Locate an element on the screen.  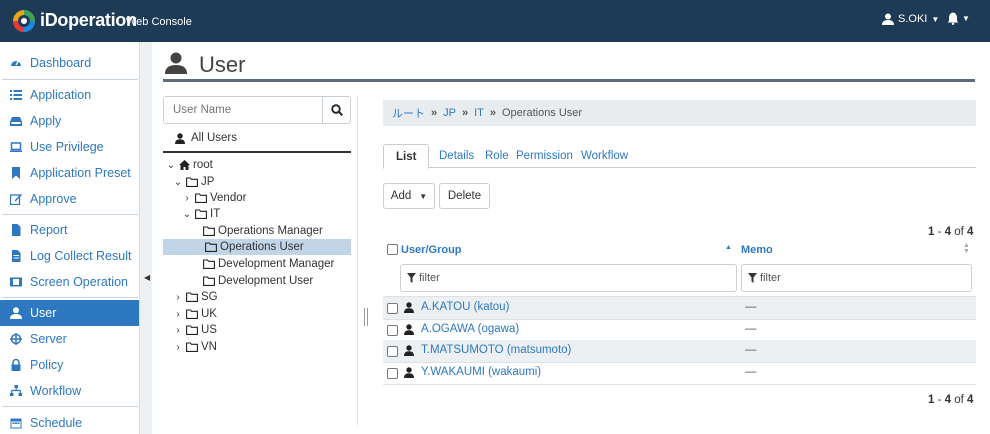
sidebar-item-label: Dashboard is located at coordinates (61, 63).